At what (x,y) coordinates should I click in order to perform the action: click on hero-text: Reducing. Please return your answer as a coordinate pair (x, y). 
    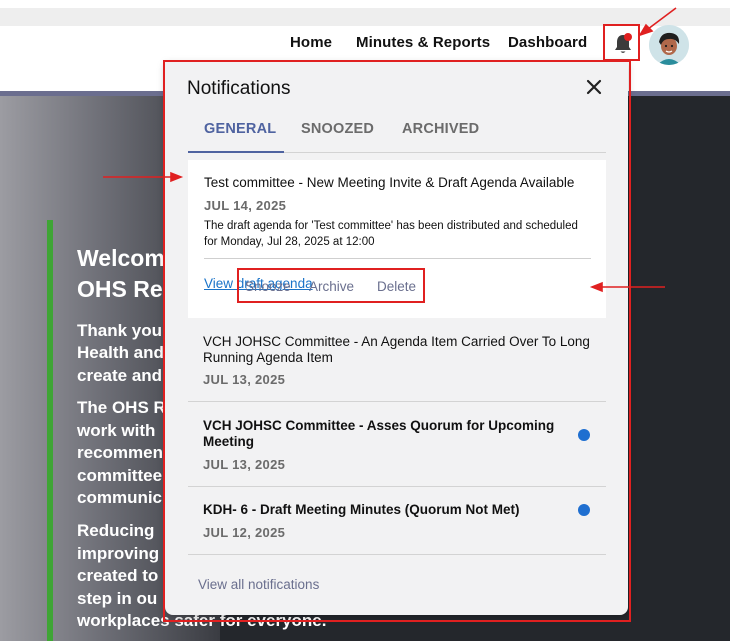
    Looking at the image, I should click on (116, 530).